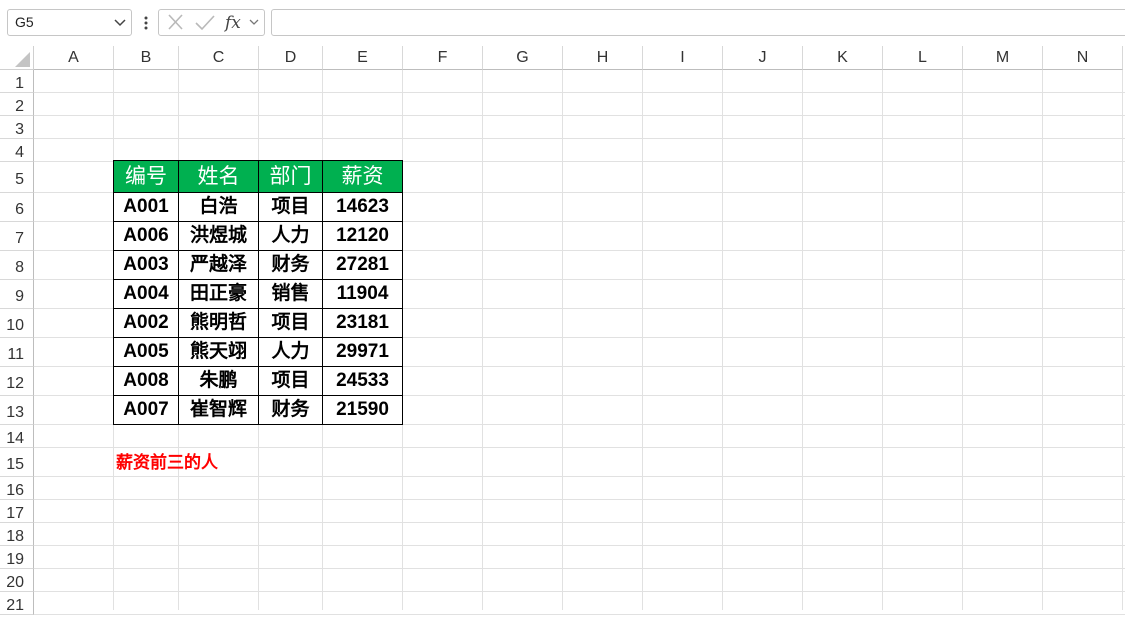 Image resolution: width=1125 pixels, height=619 pixels. I want to click on row-header-11: 11, so click(17, 352).